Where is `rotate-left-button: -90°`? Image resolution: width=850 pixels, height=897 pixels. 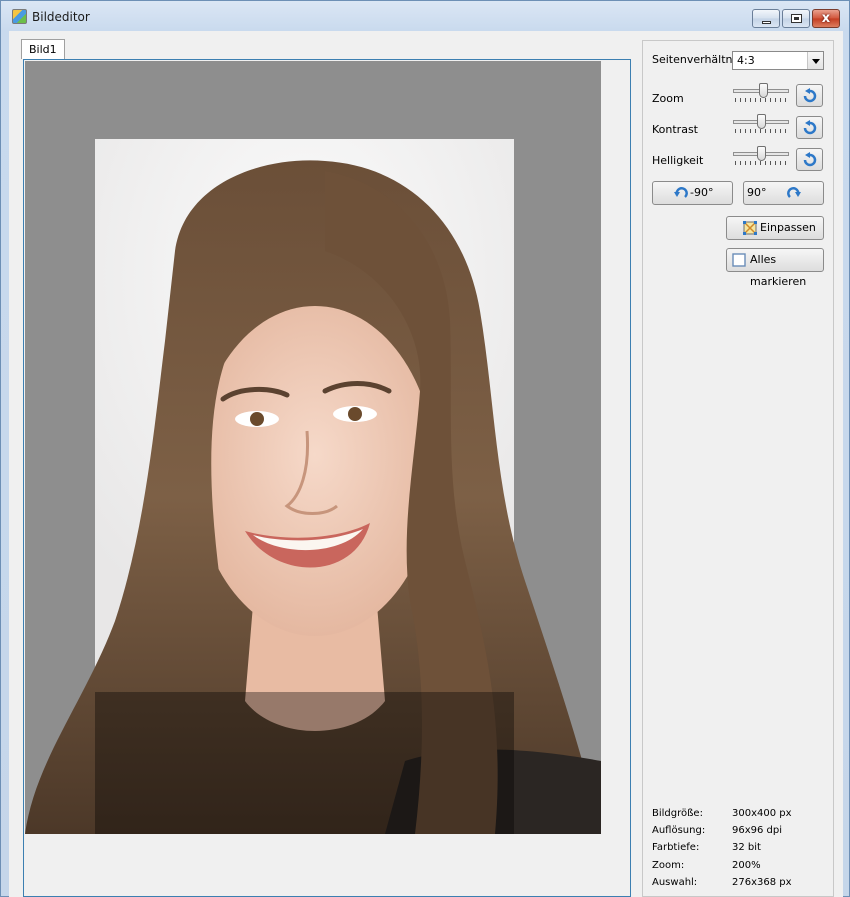
rotate-left-button: -90° is located at coordinates (692, 193).